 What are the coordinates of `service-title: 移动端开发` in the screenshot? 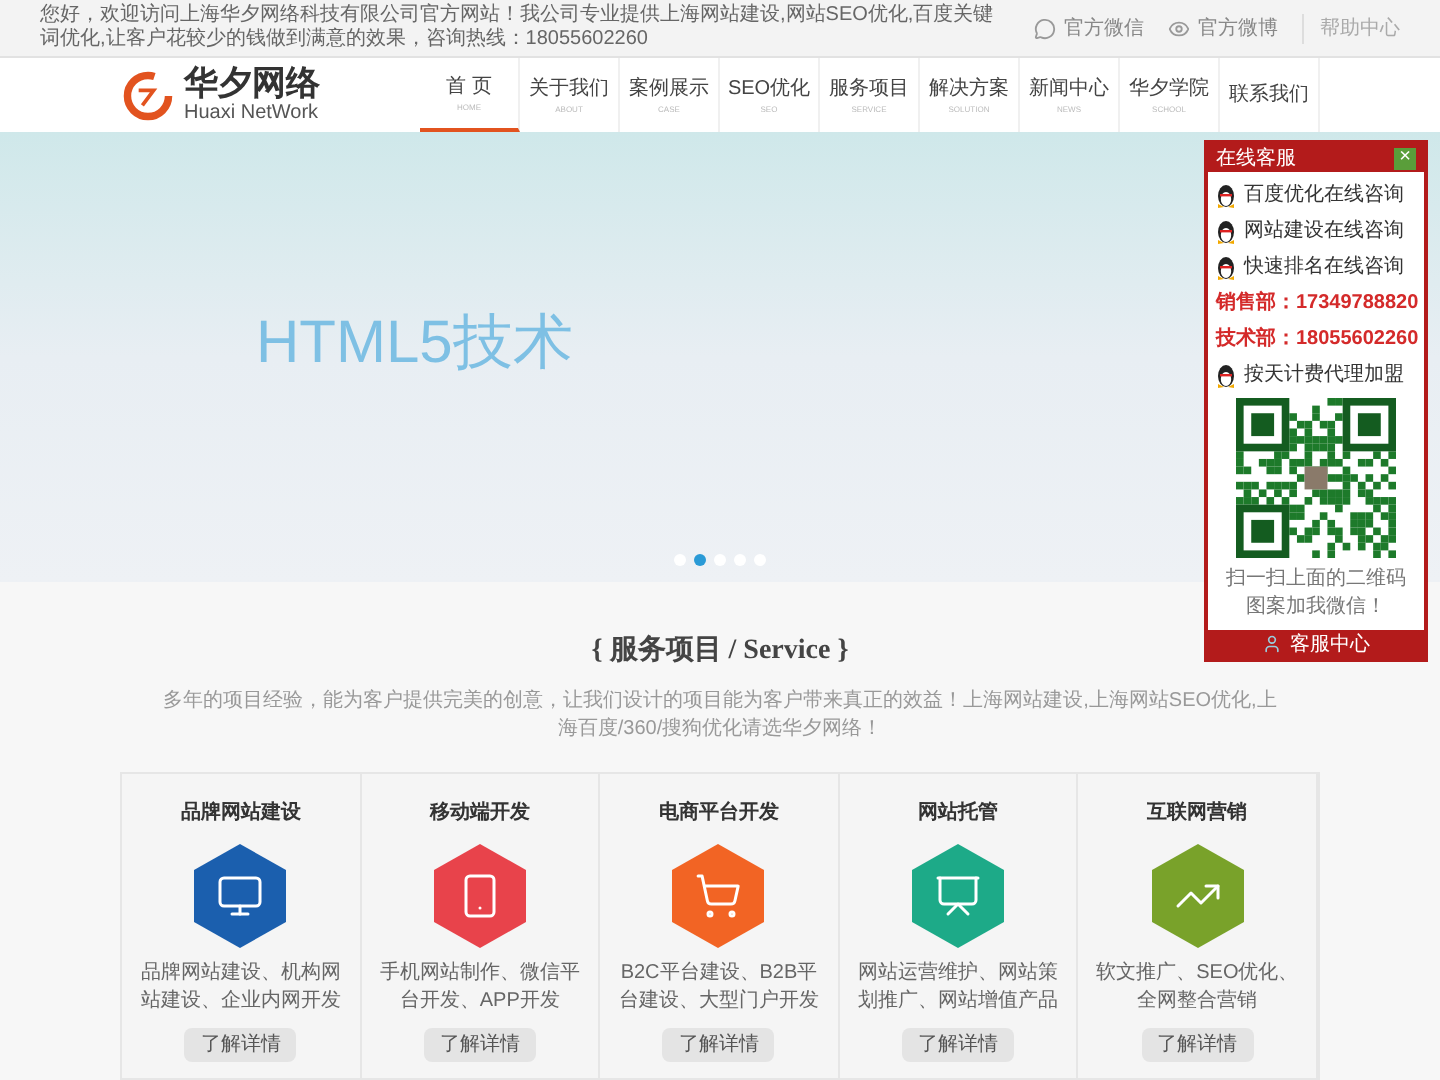 It's located at (479, 813).